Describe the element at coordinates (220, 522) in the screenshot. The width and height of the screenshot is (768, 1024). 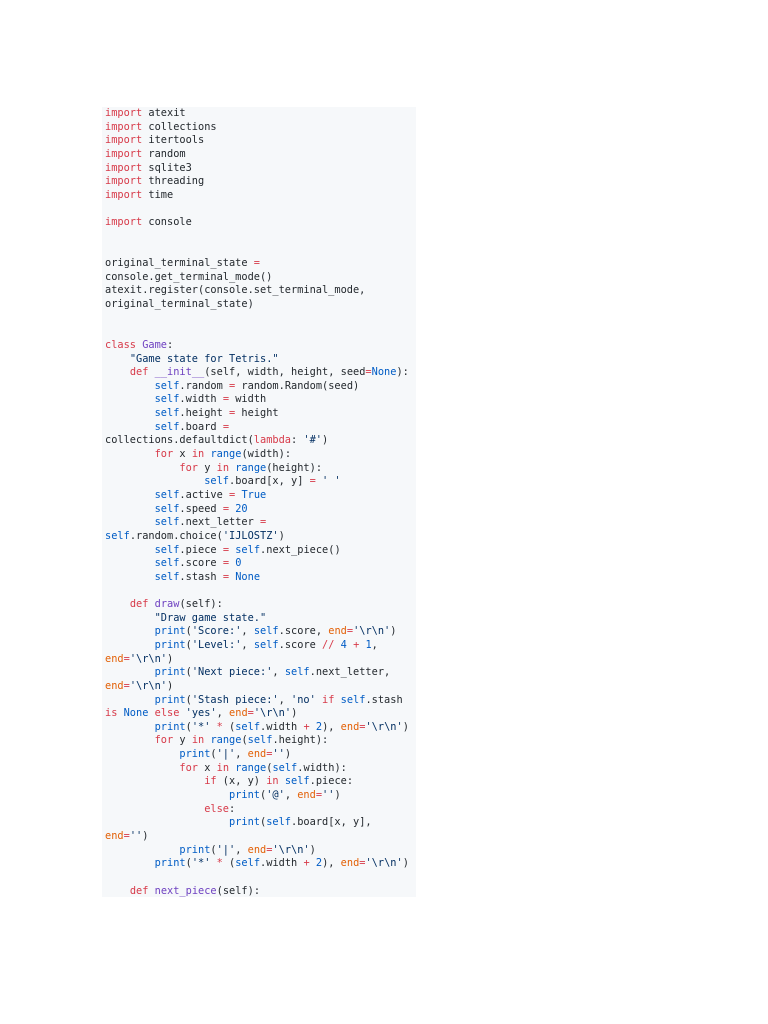
I see `code-text: .next_letter` at that location.